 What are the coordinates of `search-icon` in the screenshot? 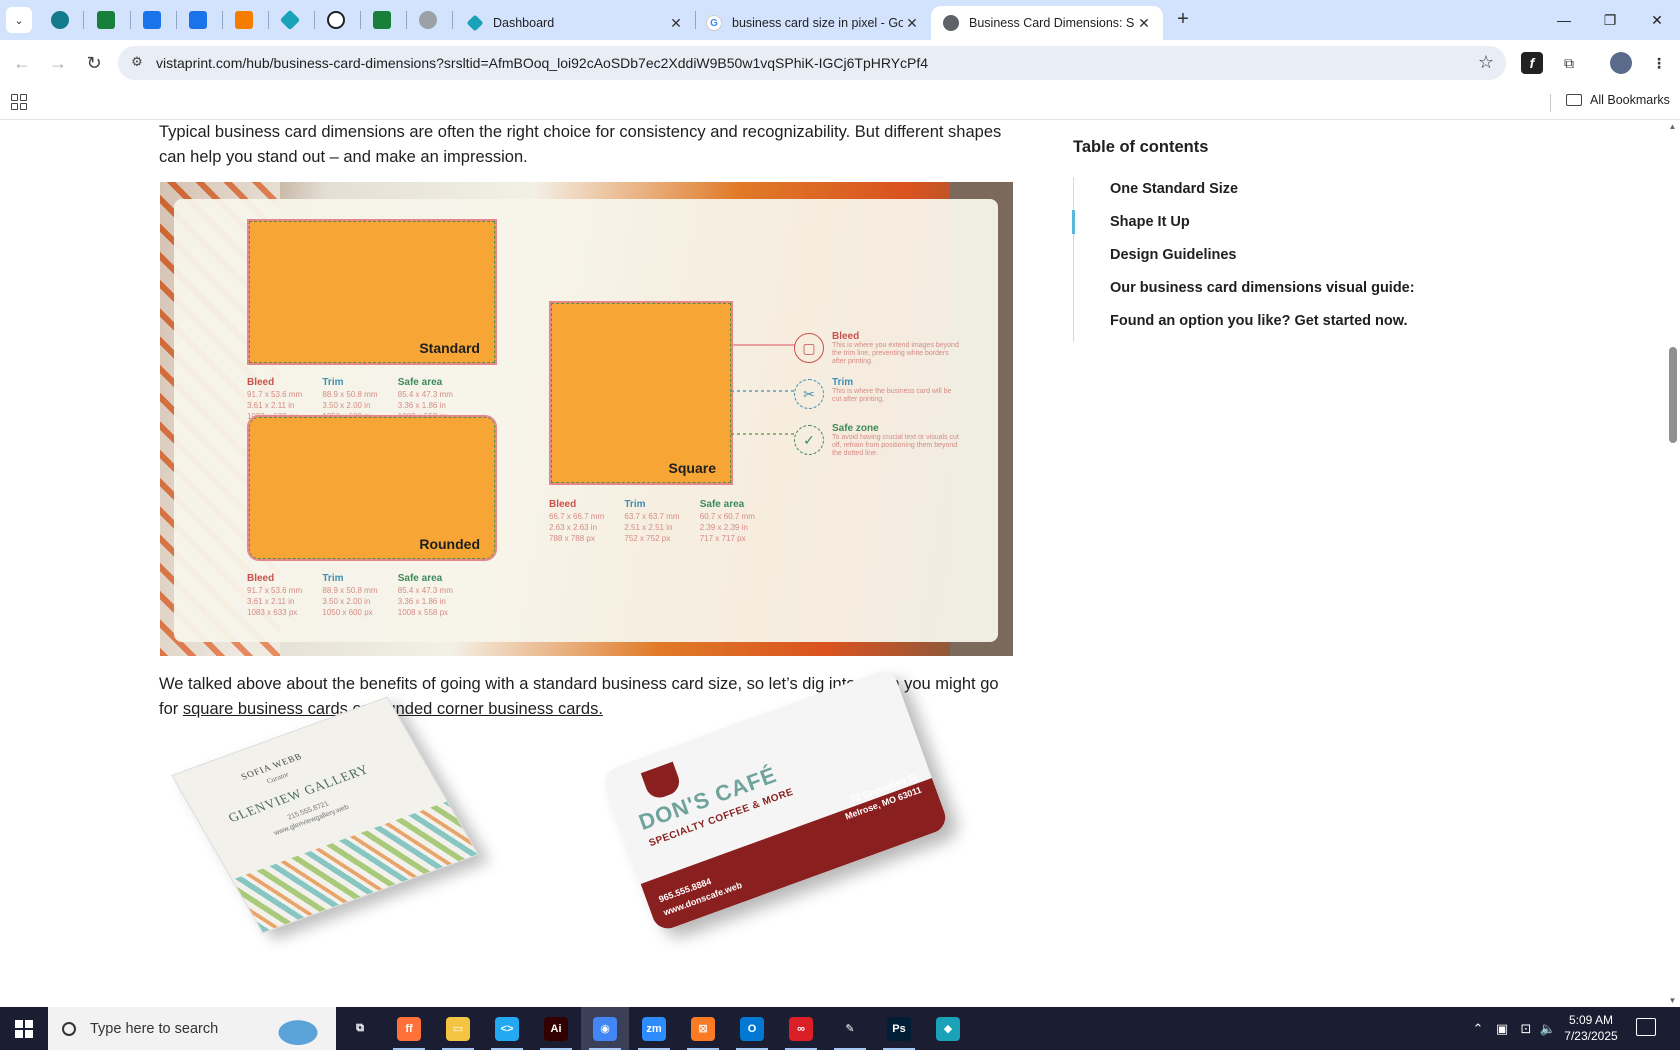 It's located at (69, 1028).